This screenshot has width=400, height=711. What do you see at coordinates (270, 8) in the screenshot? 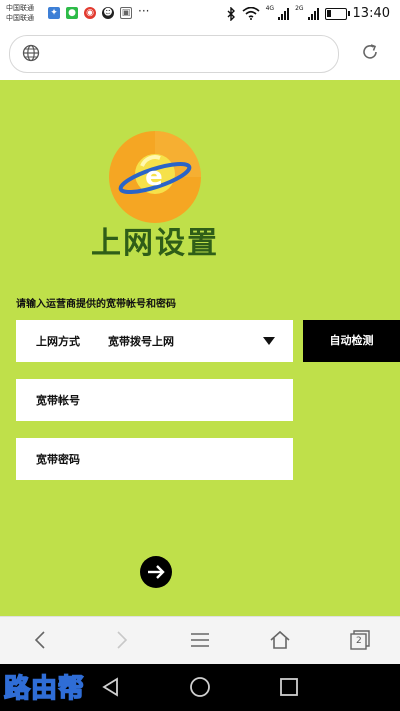
I see `signal1-label: 4G` at bounding box center [270, 8].